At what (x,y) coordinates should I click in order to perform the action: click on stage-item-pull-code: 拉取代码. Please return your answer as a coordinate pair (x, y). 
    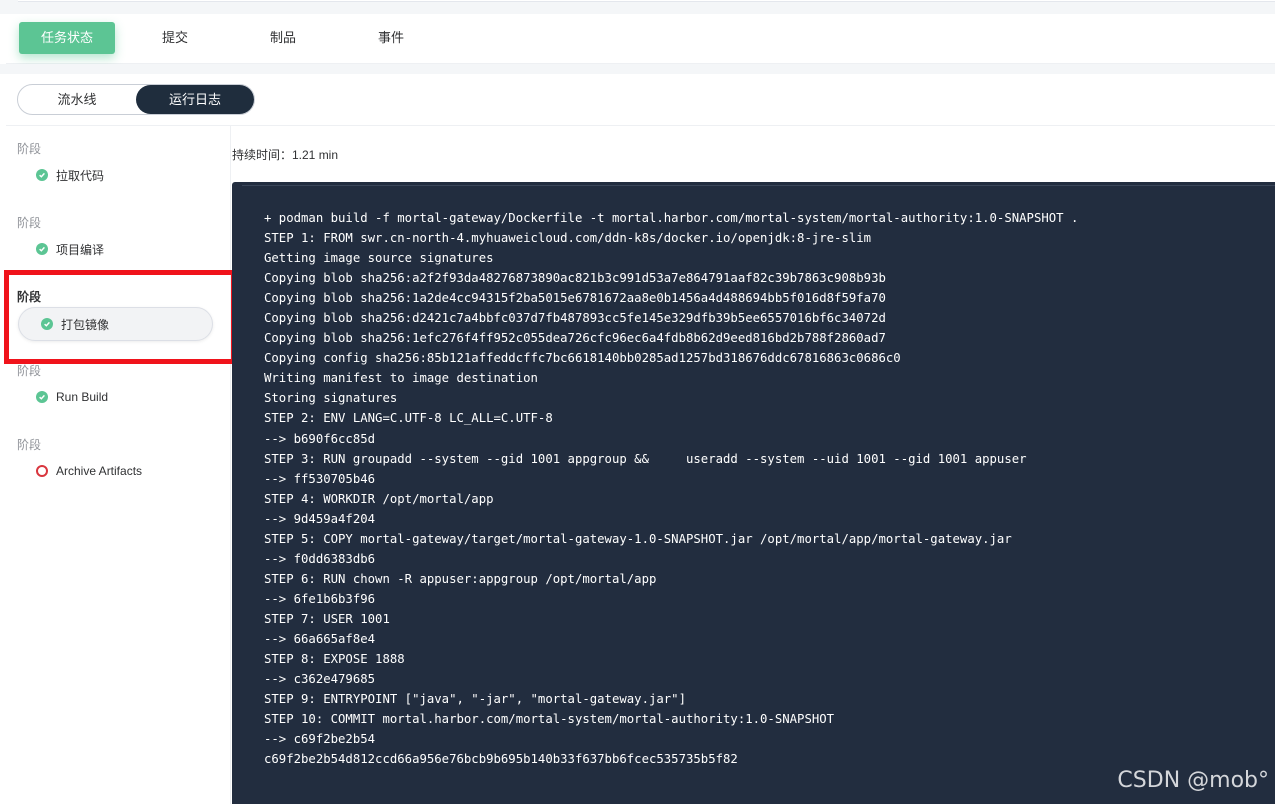
    Looking at the image, I should click on (70, 175).